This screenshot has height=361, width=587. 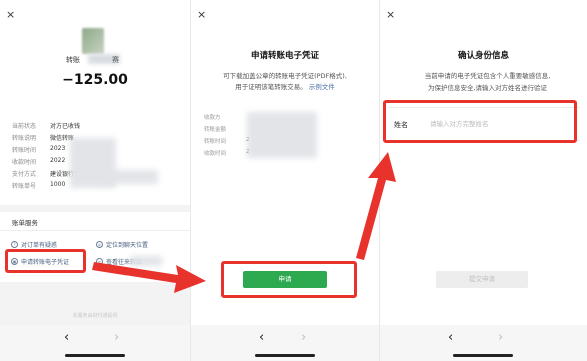 I want to click on arrow-up-icon, so click(x=376, y=206).